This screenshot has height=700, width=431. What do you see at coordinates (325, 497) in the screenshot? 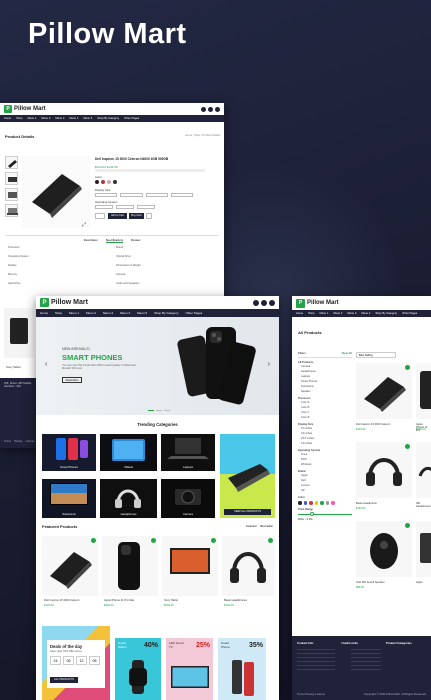
I see `filter-group-title: Color` at bounding box center [325, 497].